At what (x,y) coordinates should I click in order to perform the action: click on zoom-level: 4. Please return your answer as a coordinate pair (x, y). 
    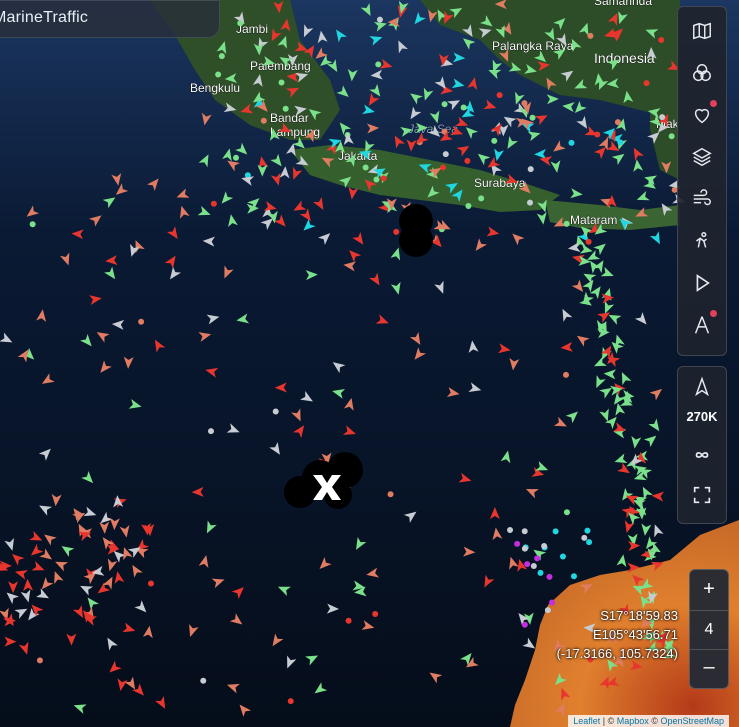
    Looking at the image, I should click on (709, 630).